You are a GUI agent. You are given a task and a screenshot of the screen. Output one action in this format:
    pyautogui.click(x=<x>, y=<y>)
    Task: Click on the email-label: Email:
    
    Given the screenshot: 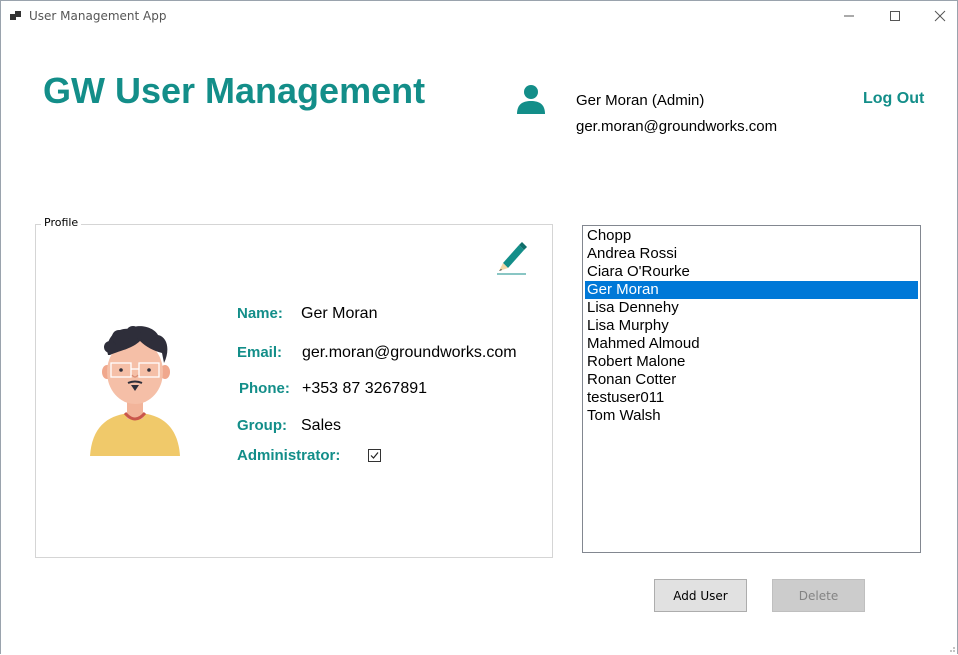 What is the action you would take?
    pyautogui.click(x=260, y=352)
    